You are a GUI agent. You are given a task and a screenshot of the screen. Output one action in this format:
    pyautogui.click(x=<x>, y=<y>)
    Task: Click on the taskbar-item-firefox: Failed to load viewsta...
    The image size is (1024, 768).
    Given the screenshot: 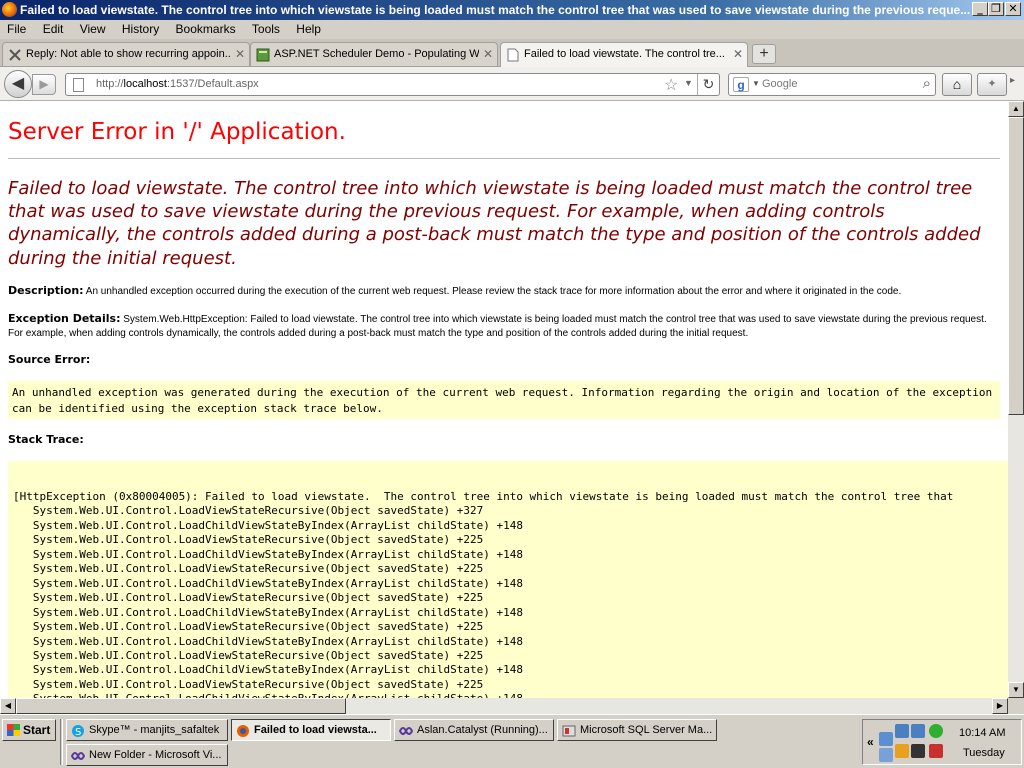 What is the action you would take?
    pyautogui.click(x=311, y=730)
    